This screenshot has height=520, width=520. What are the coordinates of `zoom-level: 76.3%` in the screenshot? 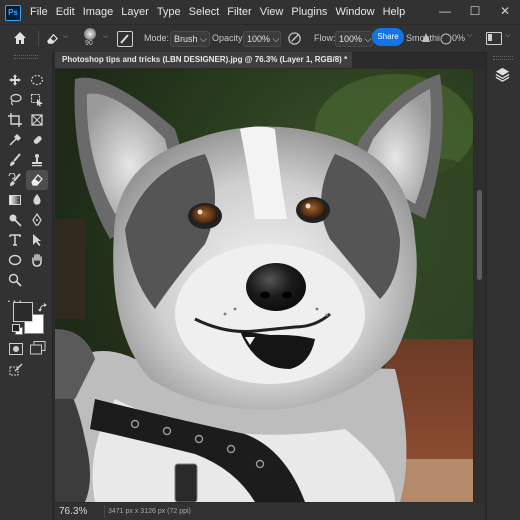 It's located at (73, 511).